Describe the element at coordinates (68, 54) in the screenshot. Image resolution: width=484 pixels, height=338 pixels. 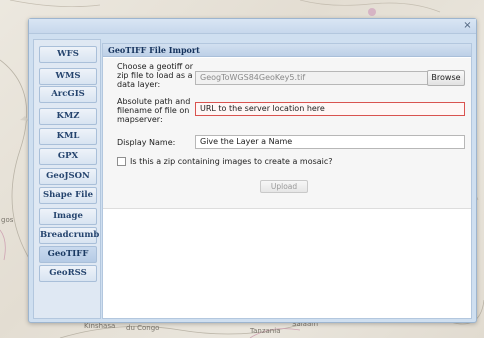
I see `tab-wfs: WFS` at that location.